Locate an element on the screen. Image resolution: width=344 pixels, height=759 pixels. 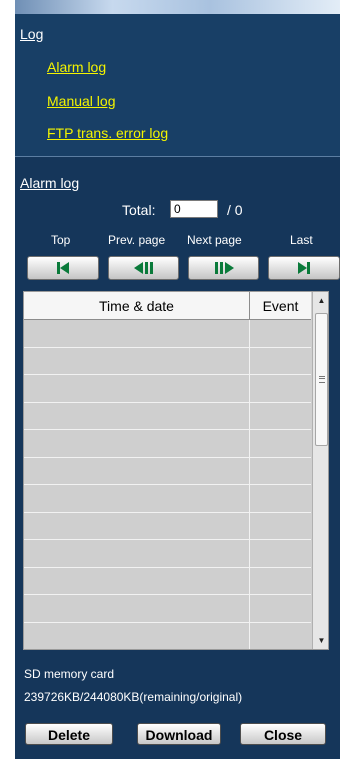
close-button: Close is located at coordinates (283, 734).